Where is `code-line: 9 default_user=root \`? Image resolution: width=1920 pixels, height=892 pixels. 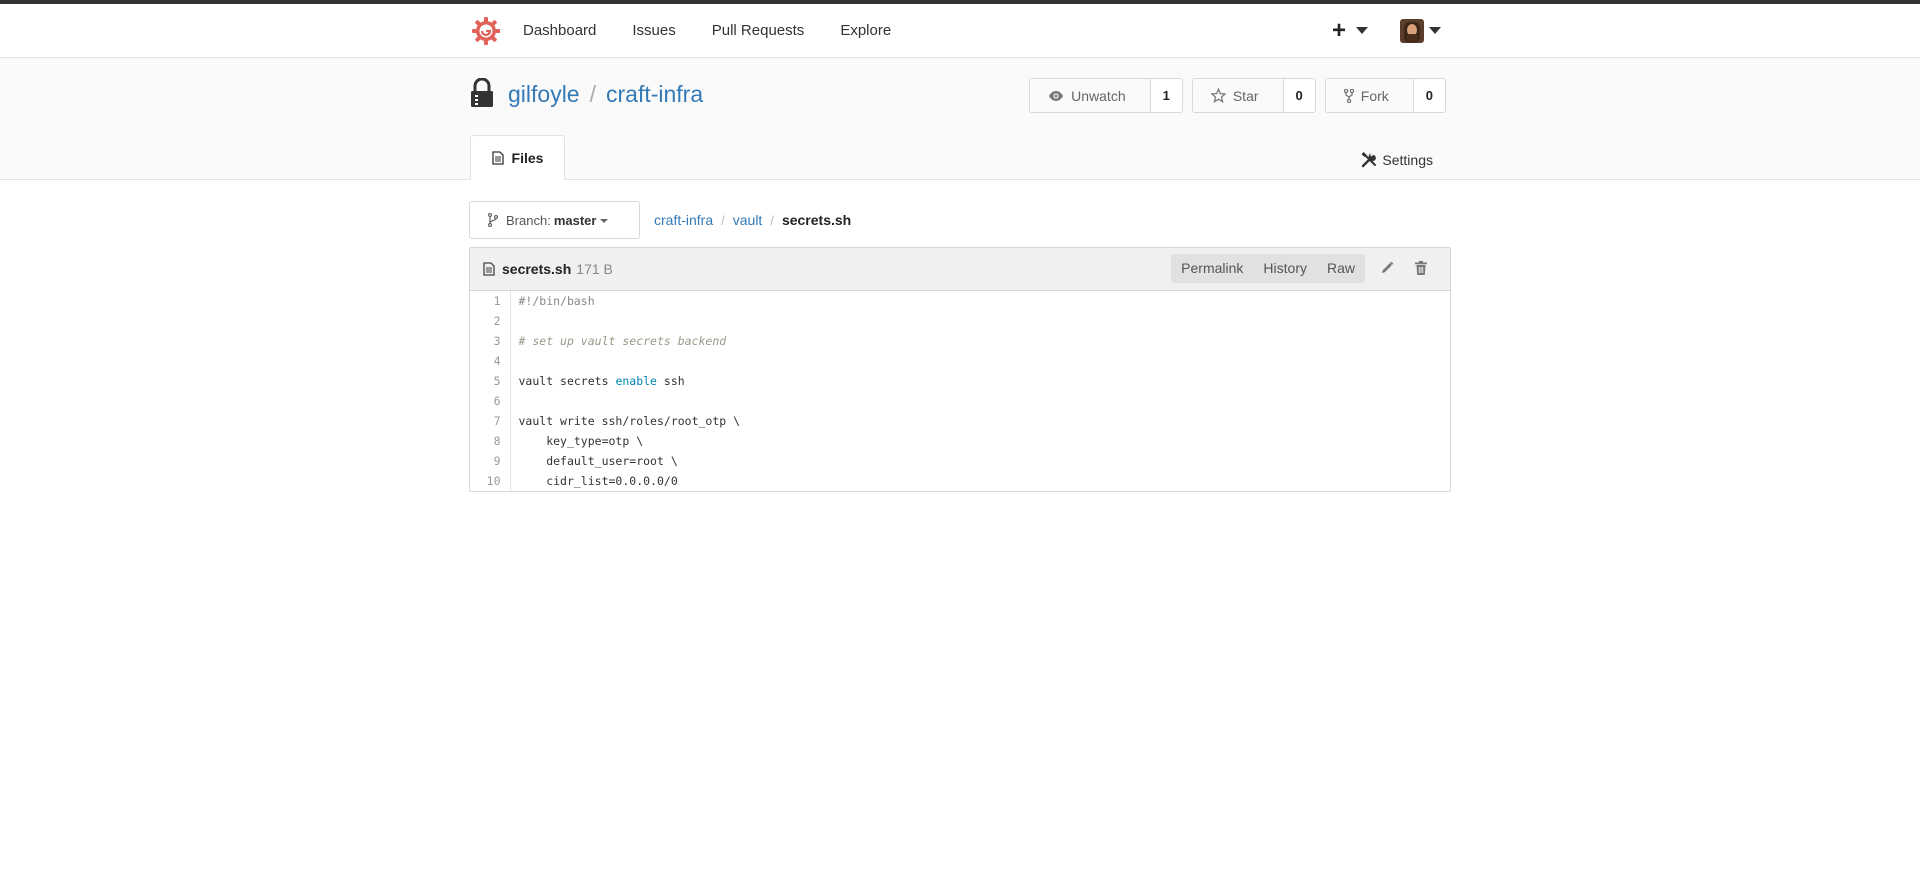
code-line: 9 default_user=root \ is located at coordinates (960, 461).